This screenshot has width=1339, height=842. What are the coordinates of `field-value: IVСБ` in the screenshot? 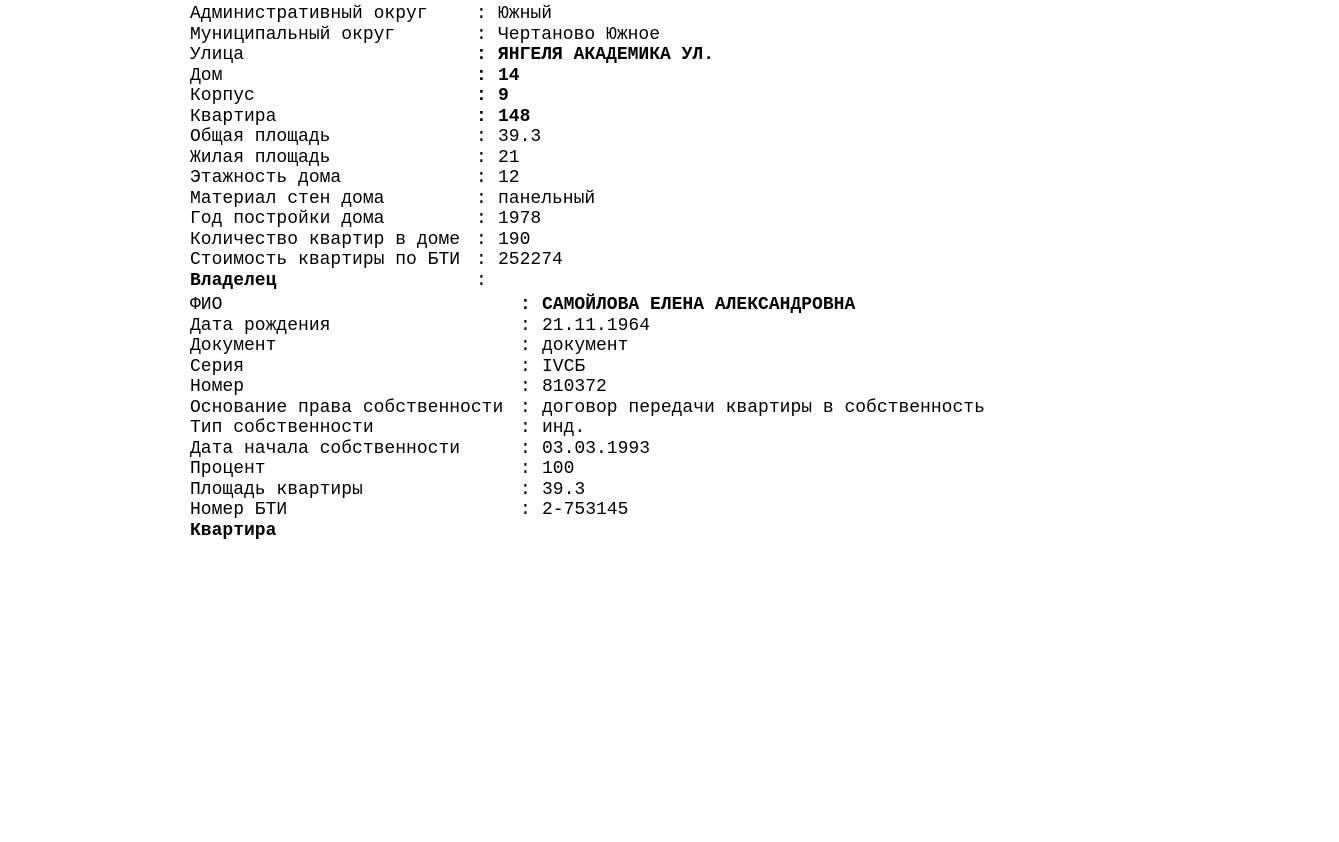 It's located at (564, 366).